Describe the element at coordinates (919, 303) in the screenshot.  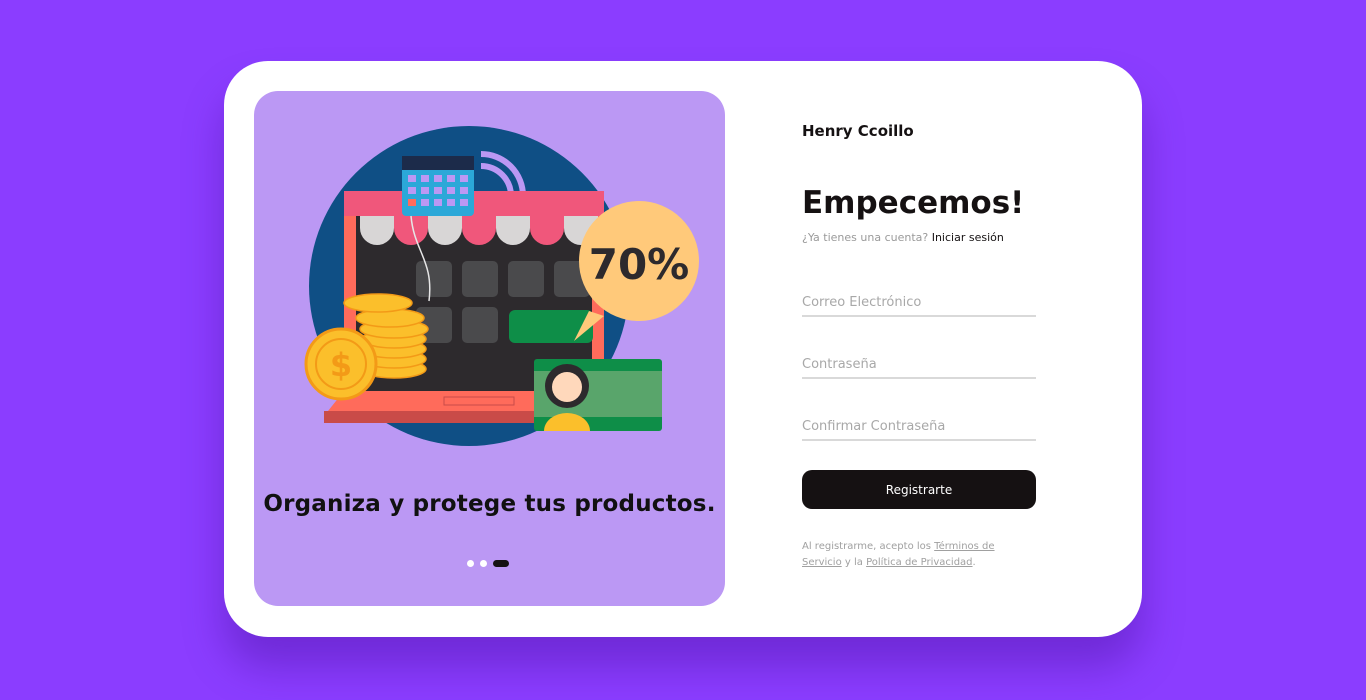
I see `email-field` at that location.